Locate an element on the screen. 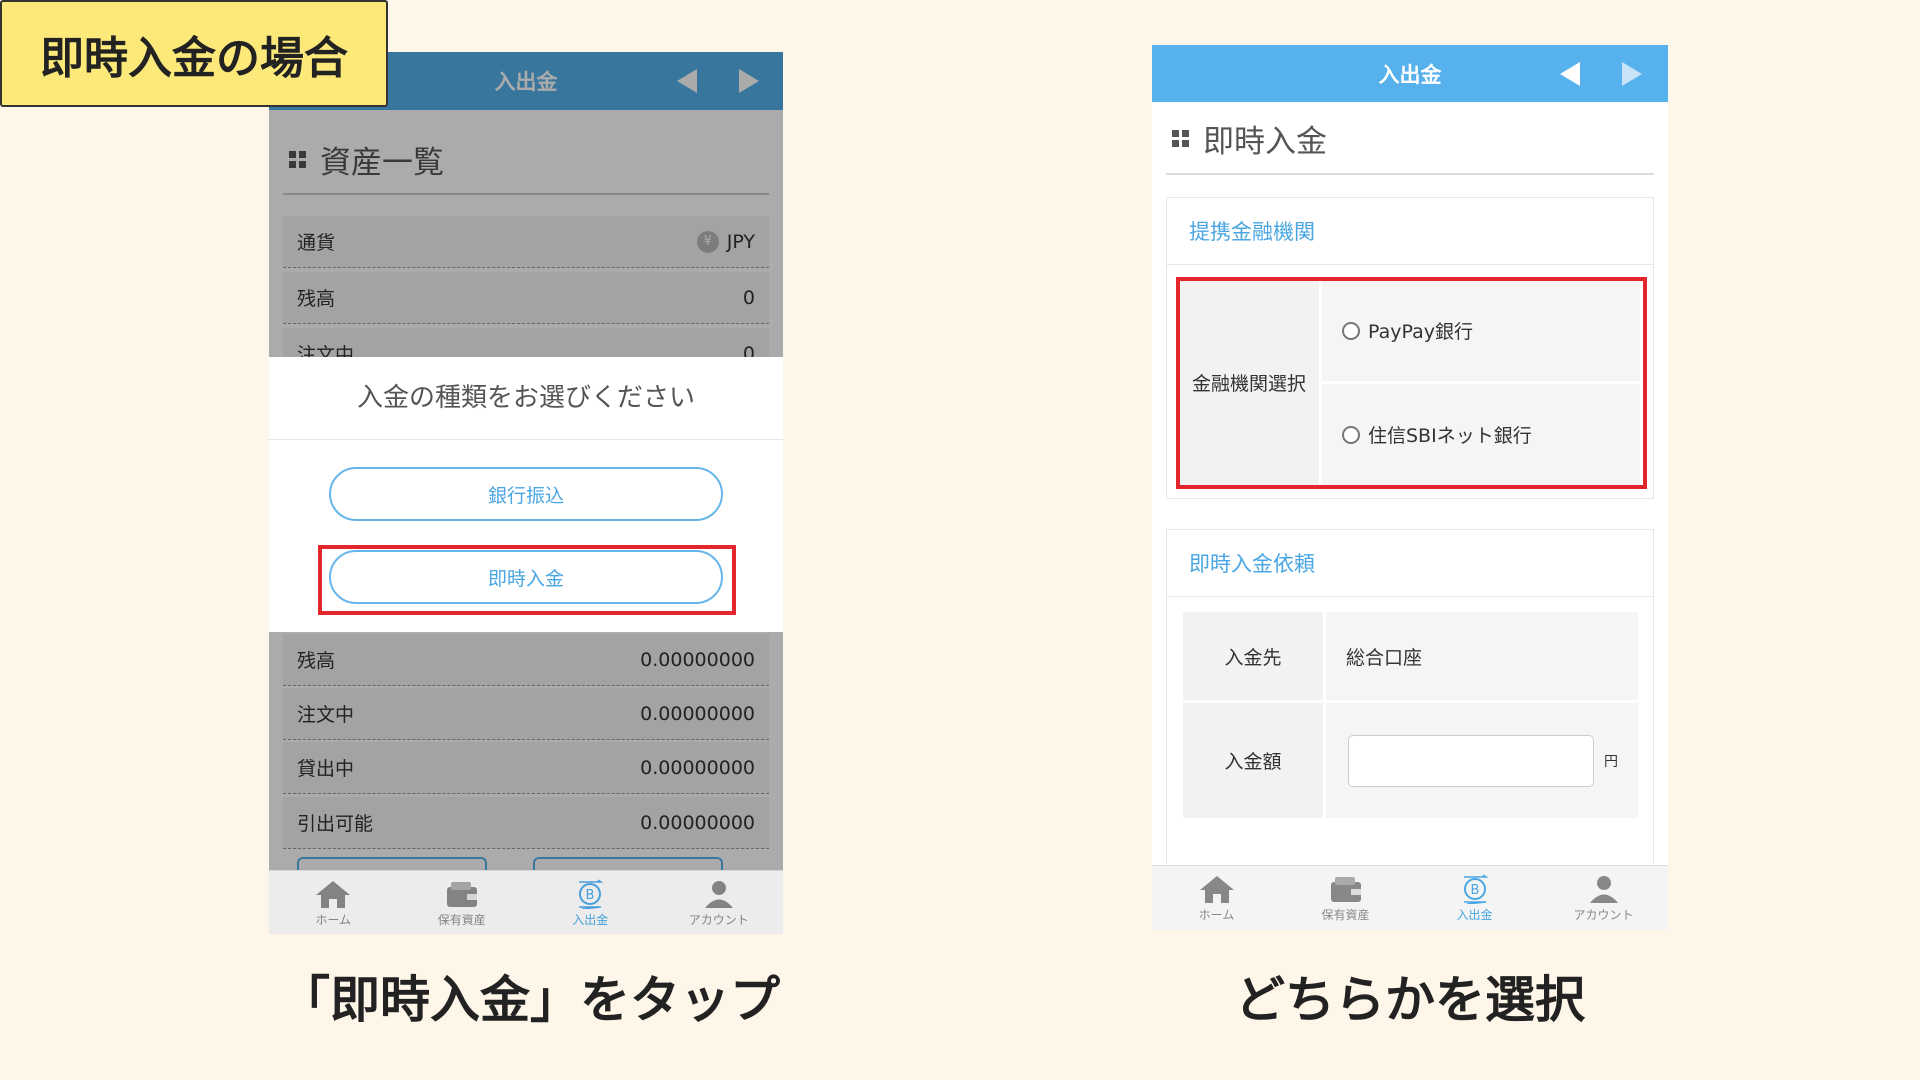  modal-divider is located at coordinates (526, 439).